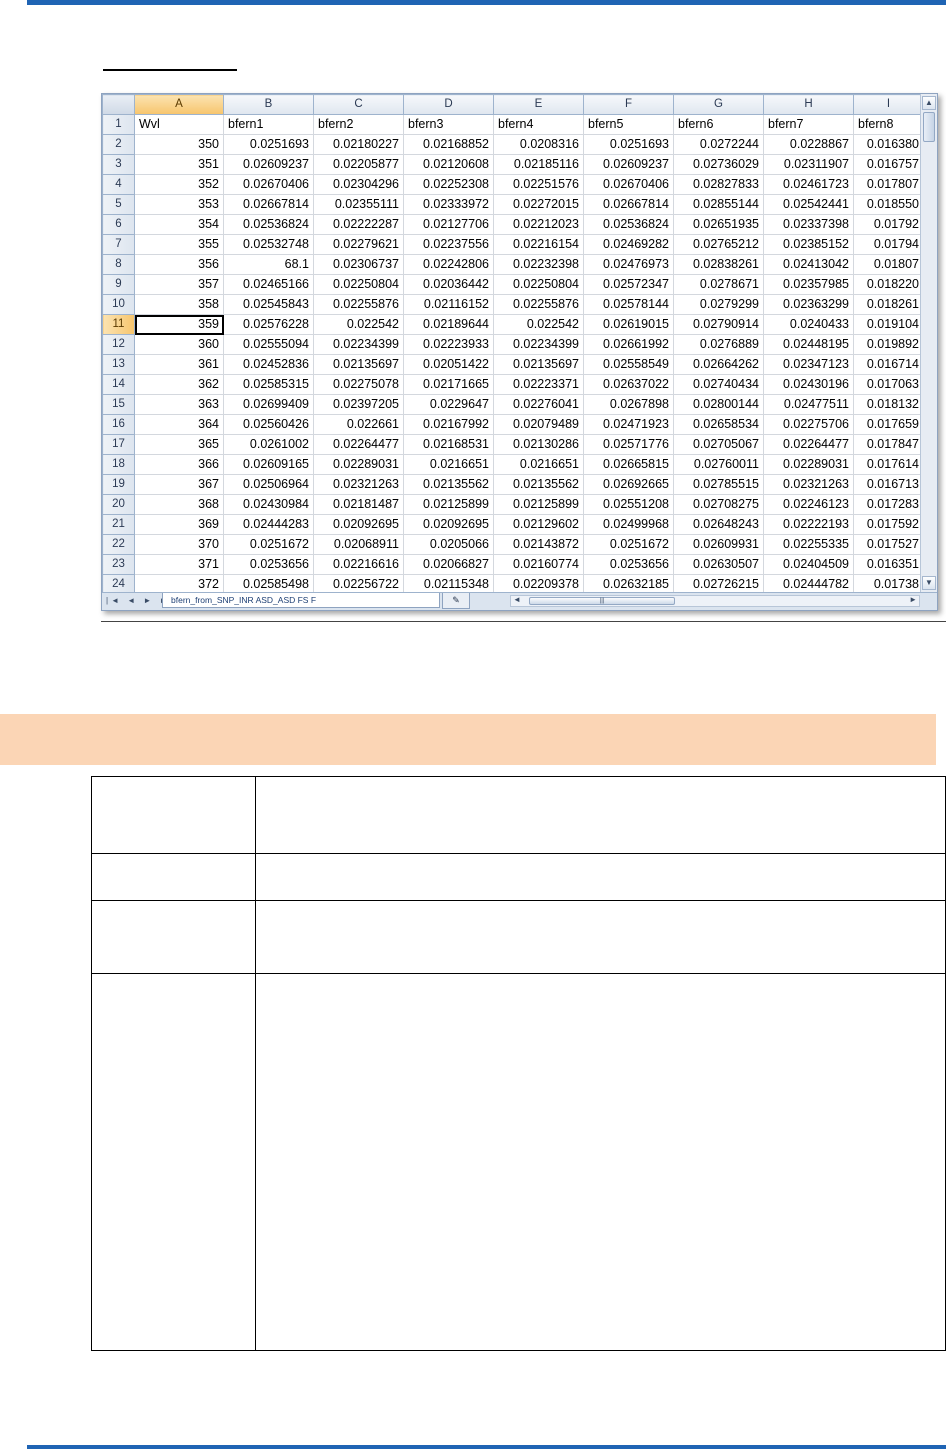 Image resolution: width=946 pixels, height=1451 pixels. What do you see at coordinates (517, 599) in the screenshot?
I see `scroll-left-icon: ◄` at bounding box center [517, 599].